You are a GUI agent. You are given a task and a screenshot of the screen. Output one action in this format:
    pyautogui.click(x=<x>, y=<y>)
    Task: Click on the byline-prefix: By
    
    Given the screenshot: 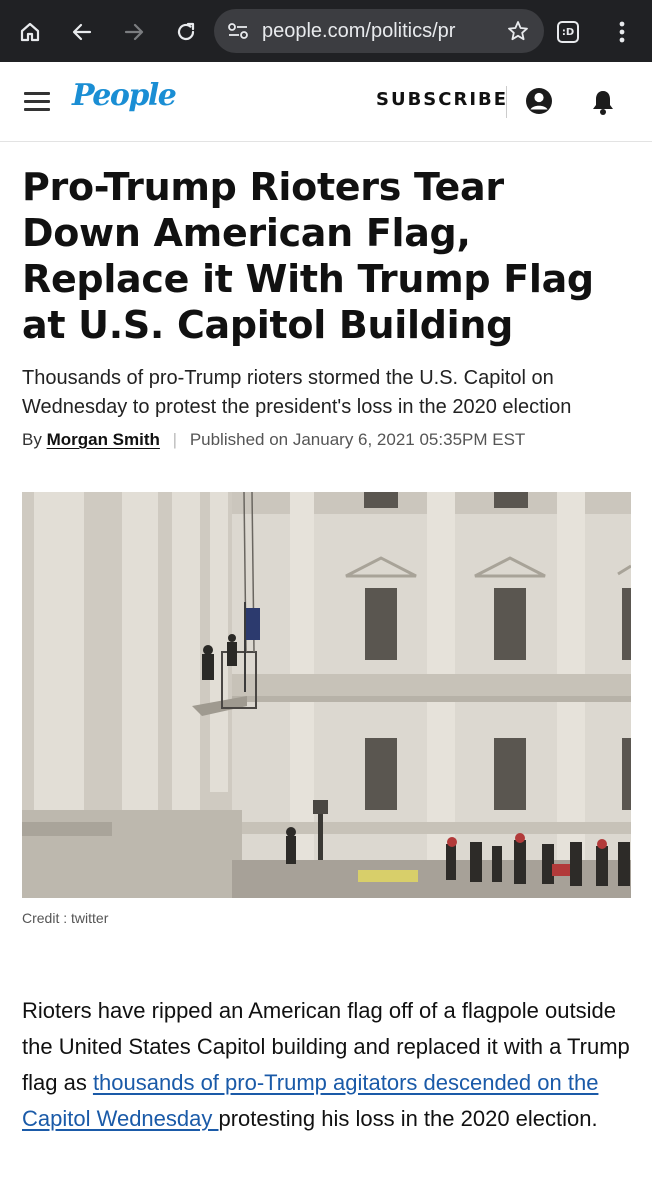 What is the action you would take?
    pyautogui.click(x=32, y=439)
    